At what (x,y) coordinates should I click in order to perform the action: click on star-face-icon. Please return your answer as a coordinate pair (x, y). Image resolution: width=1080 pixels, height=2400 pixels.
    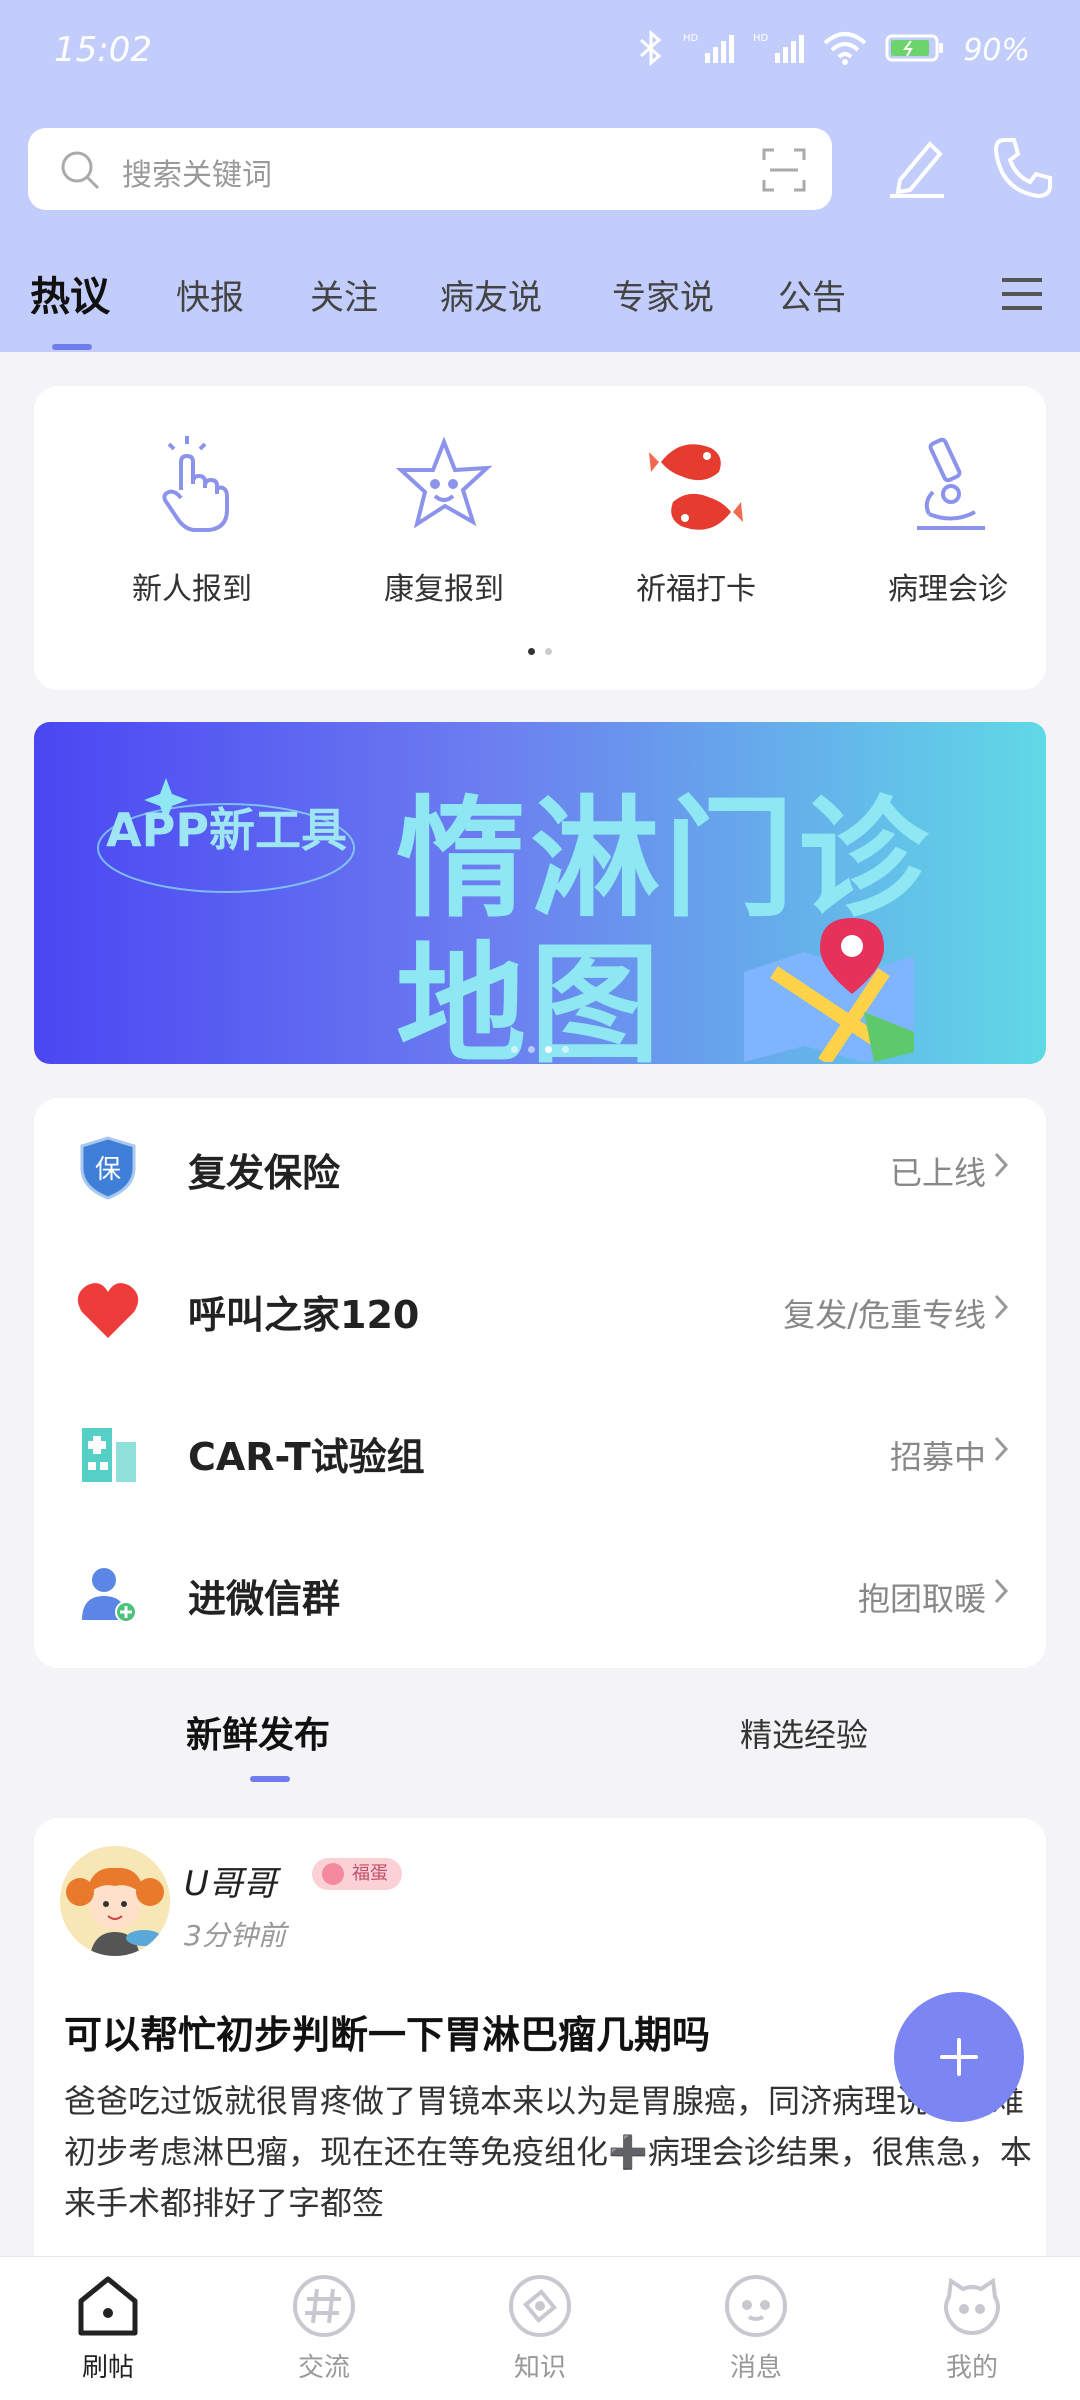
    Looking at the image, I should click on (444, 487).